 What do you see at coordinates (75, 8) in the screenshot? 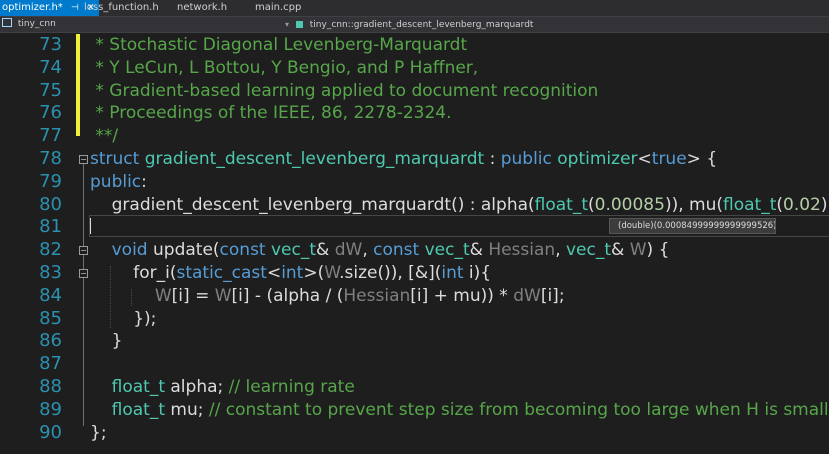
I see `pin-icon: ⊣` at bounding box center [75, 8].